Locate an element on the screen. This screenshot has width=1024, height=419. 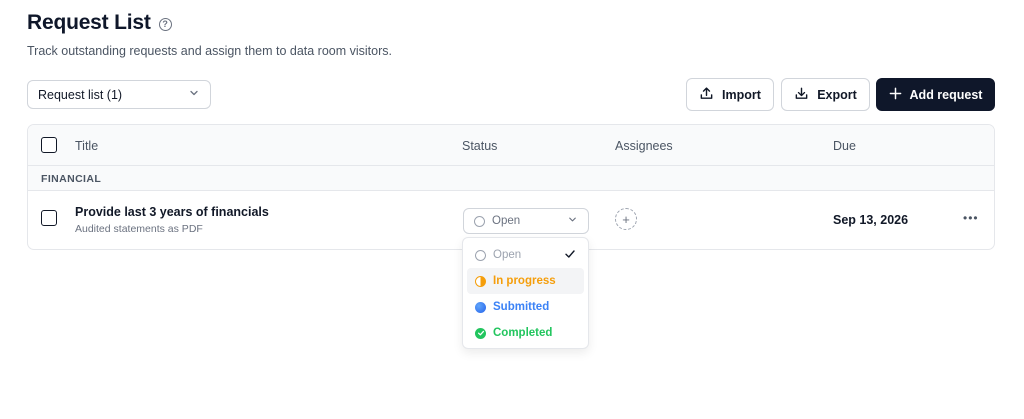
add-assignee-button: + is located at coordinates (626, 219).